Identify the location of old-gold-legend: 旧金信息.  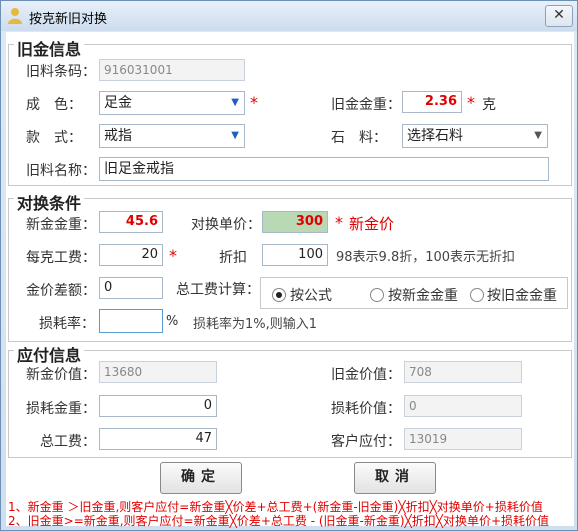
(49, 48).